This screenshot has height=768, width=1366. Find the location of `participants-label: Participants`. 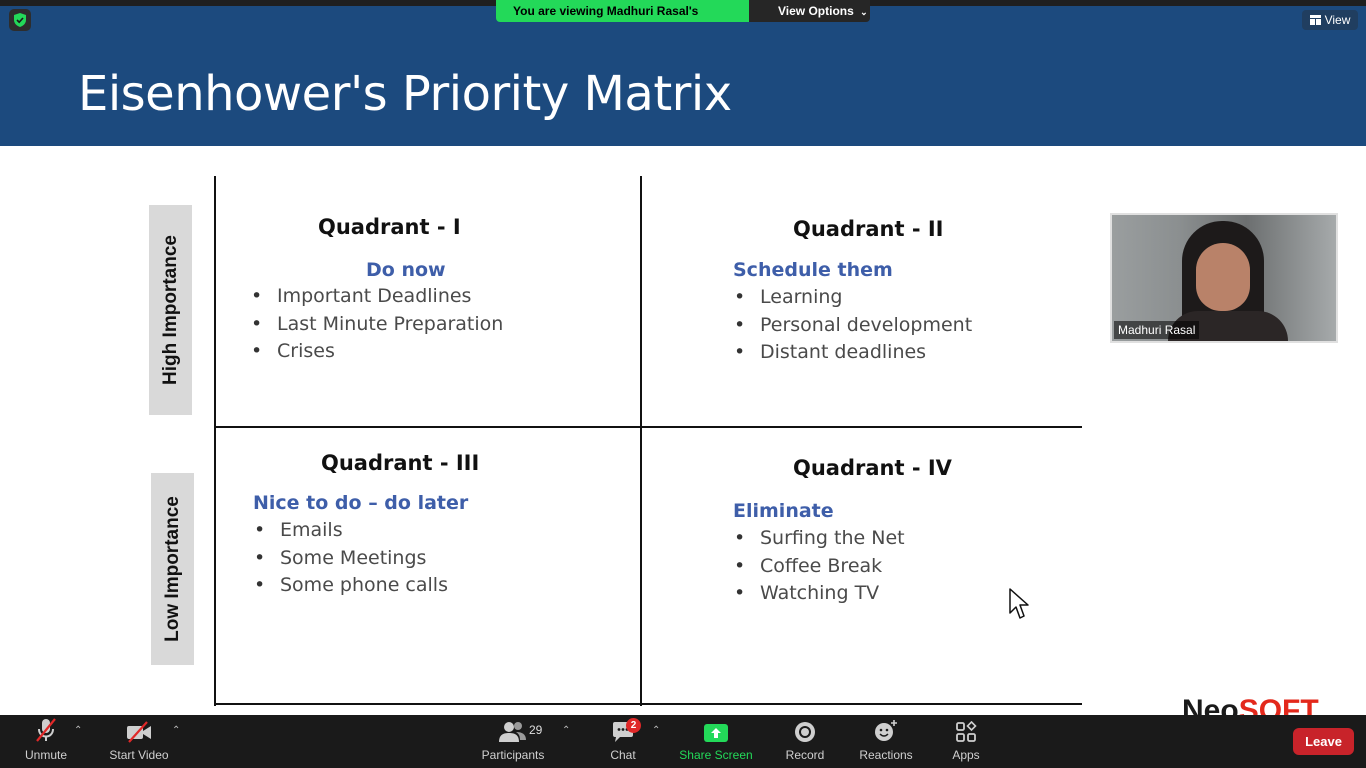

participants-label: Participants is located at coordinates (513, 755).